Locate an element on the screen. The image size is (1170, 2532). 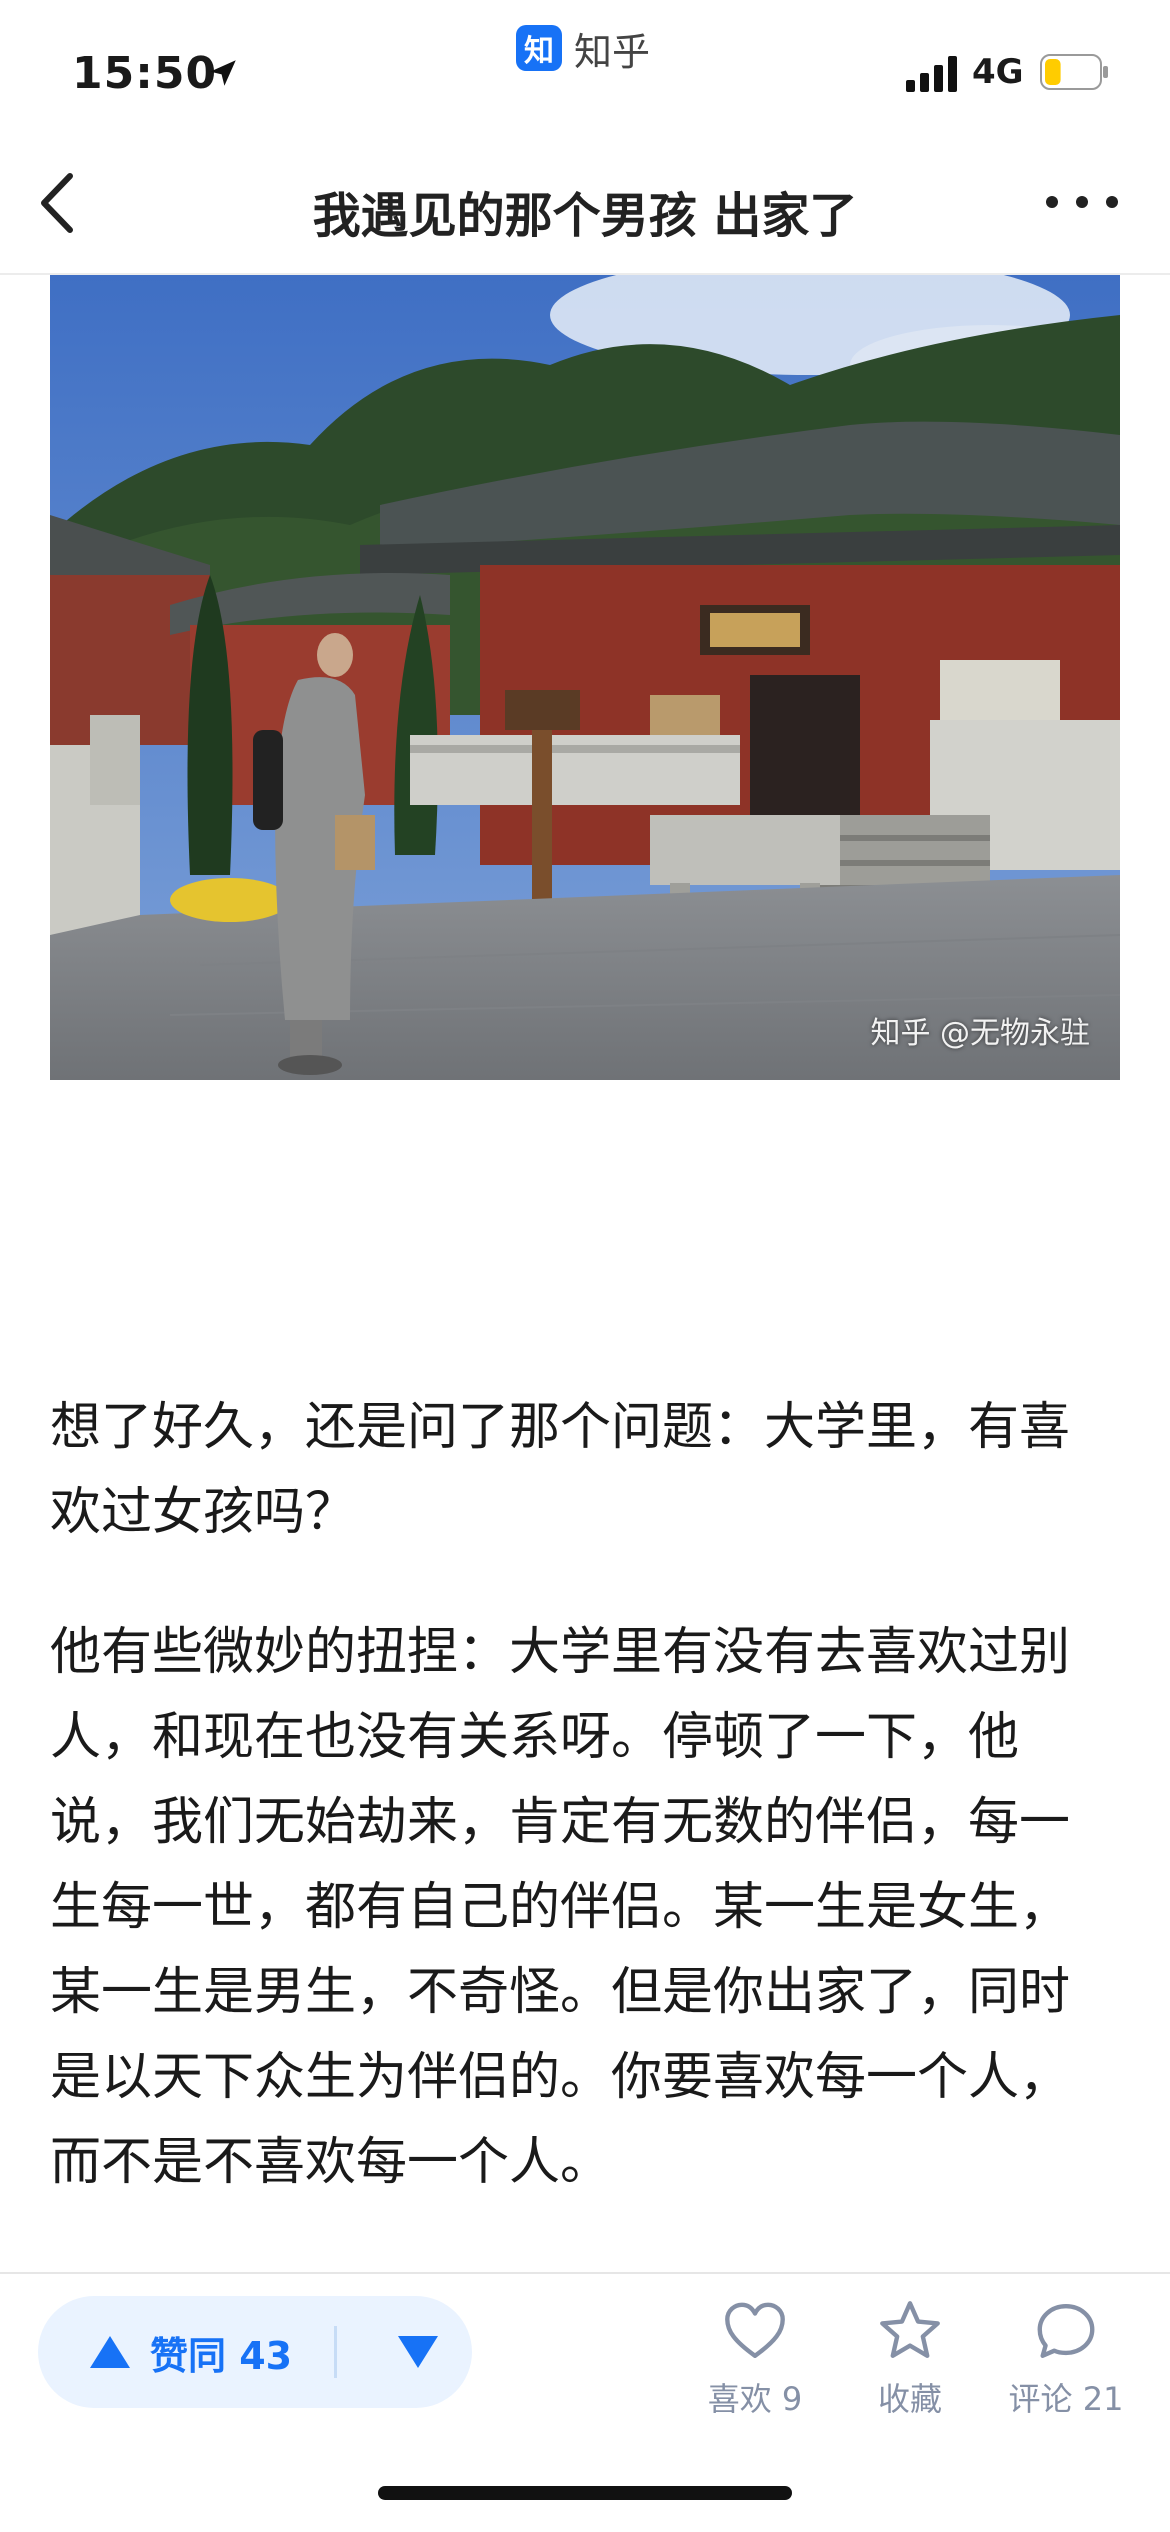
app-indicator: 知 知乎 is located at coordinates (583, 48).